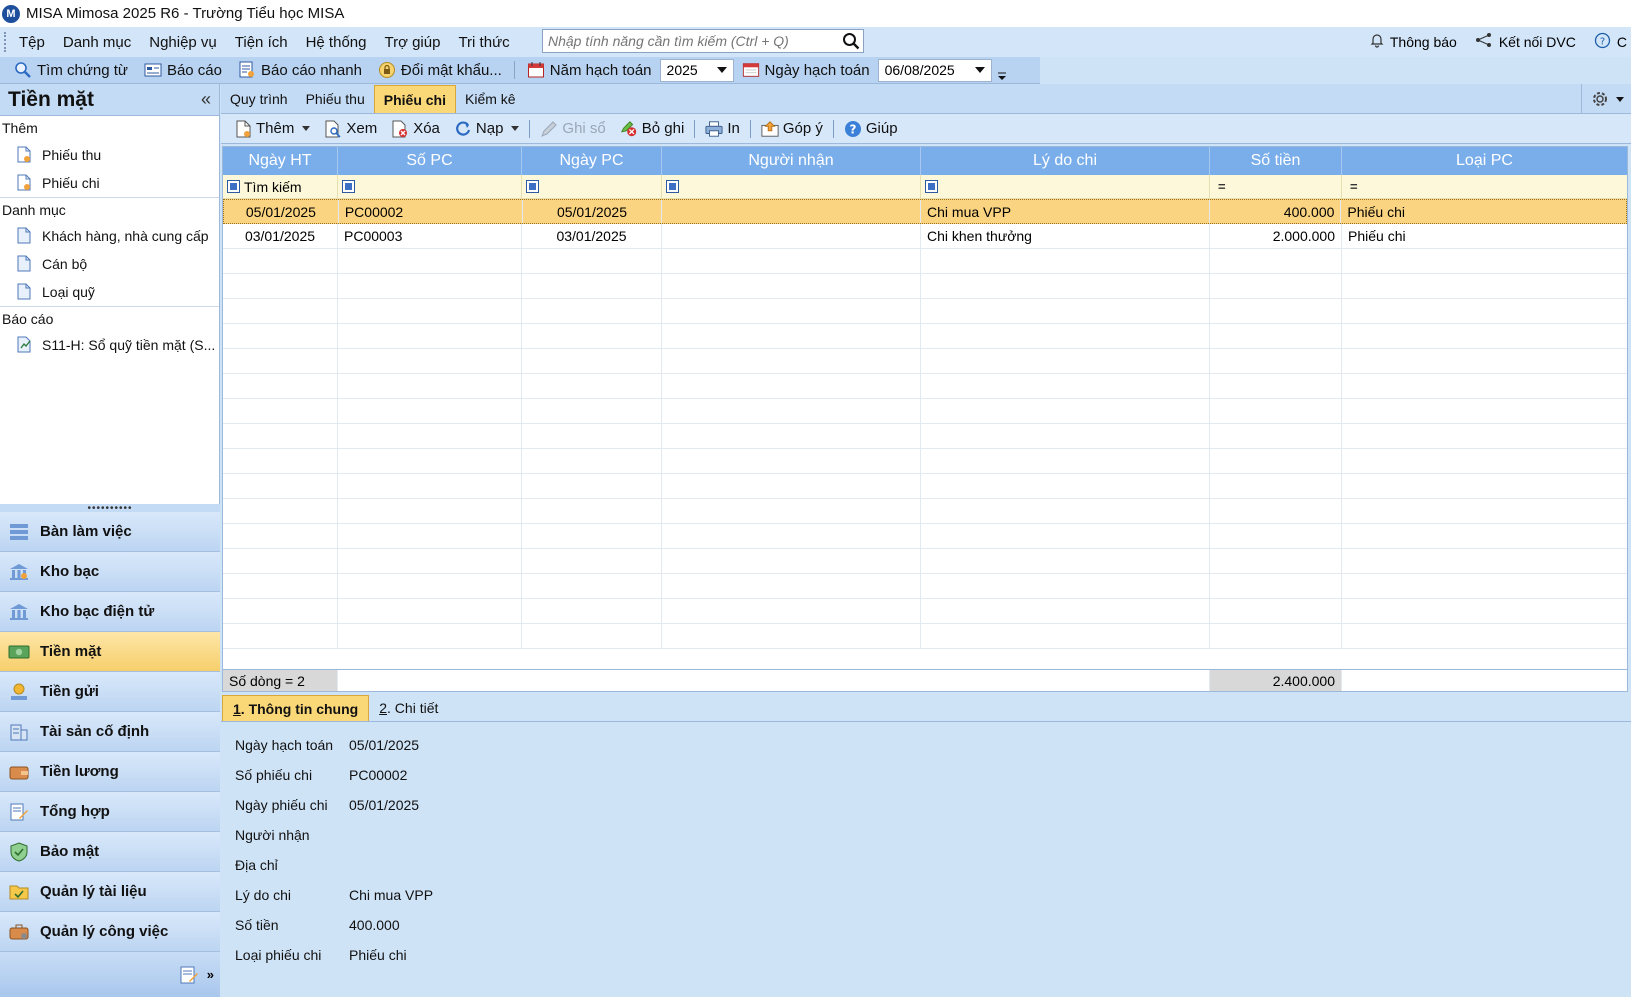 The height and width of the screenshot is (997, 1631). What do you see at coordinates (1484, 186) in the screenshot?
I see `filter-loai-pc: =` at bounding box center [1484, 186].